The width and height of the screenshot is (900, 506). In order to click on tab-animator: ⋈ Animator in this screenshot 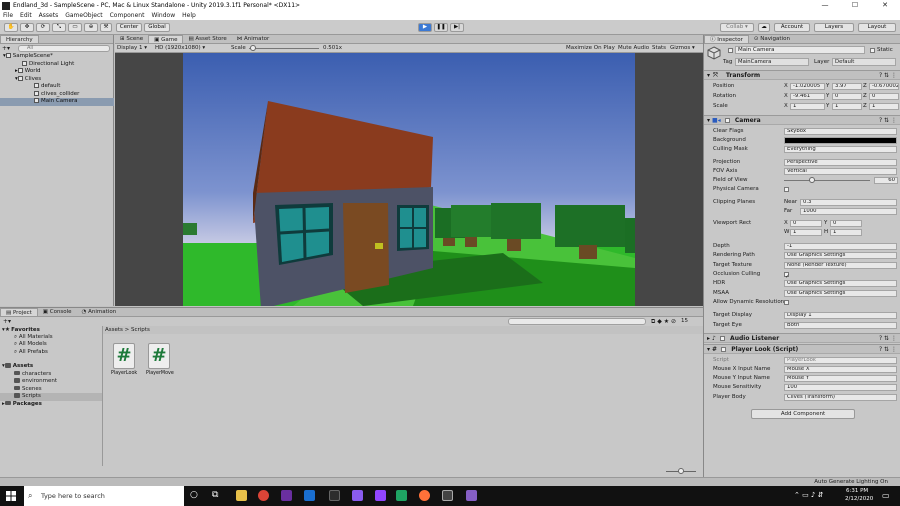, I will do `click(253, 39)`.